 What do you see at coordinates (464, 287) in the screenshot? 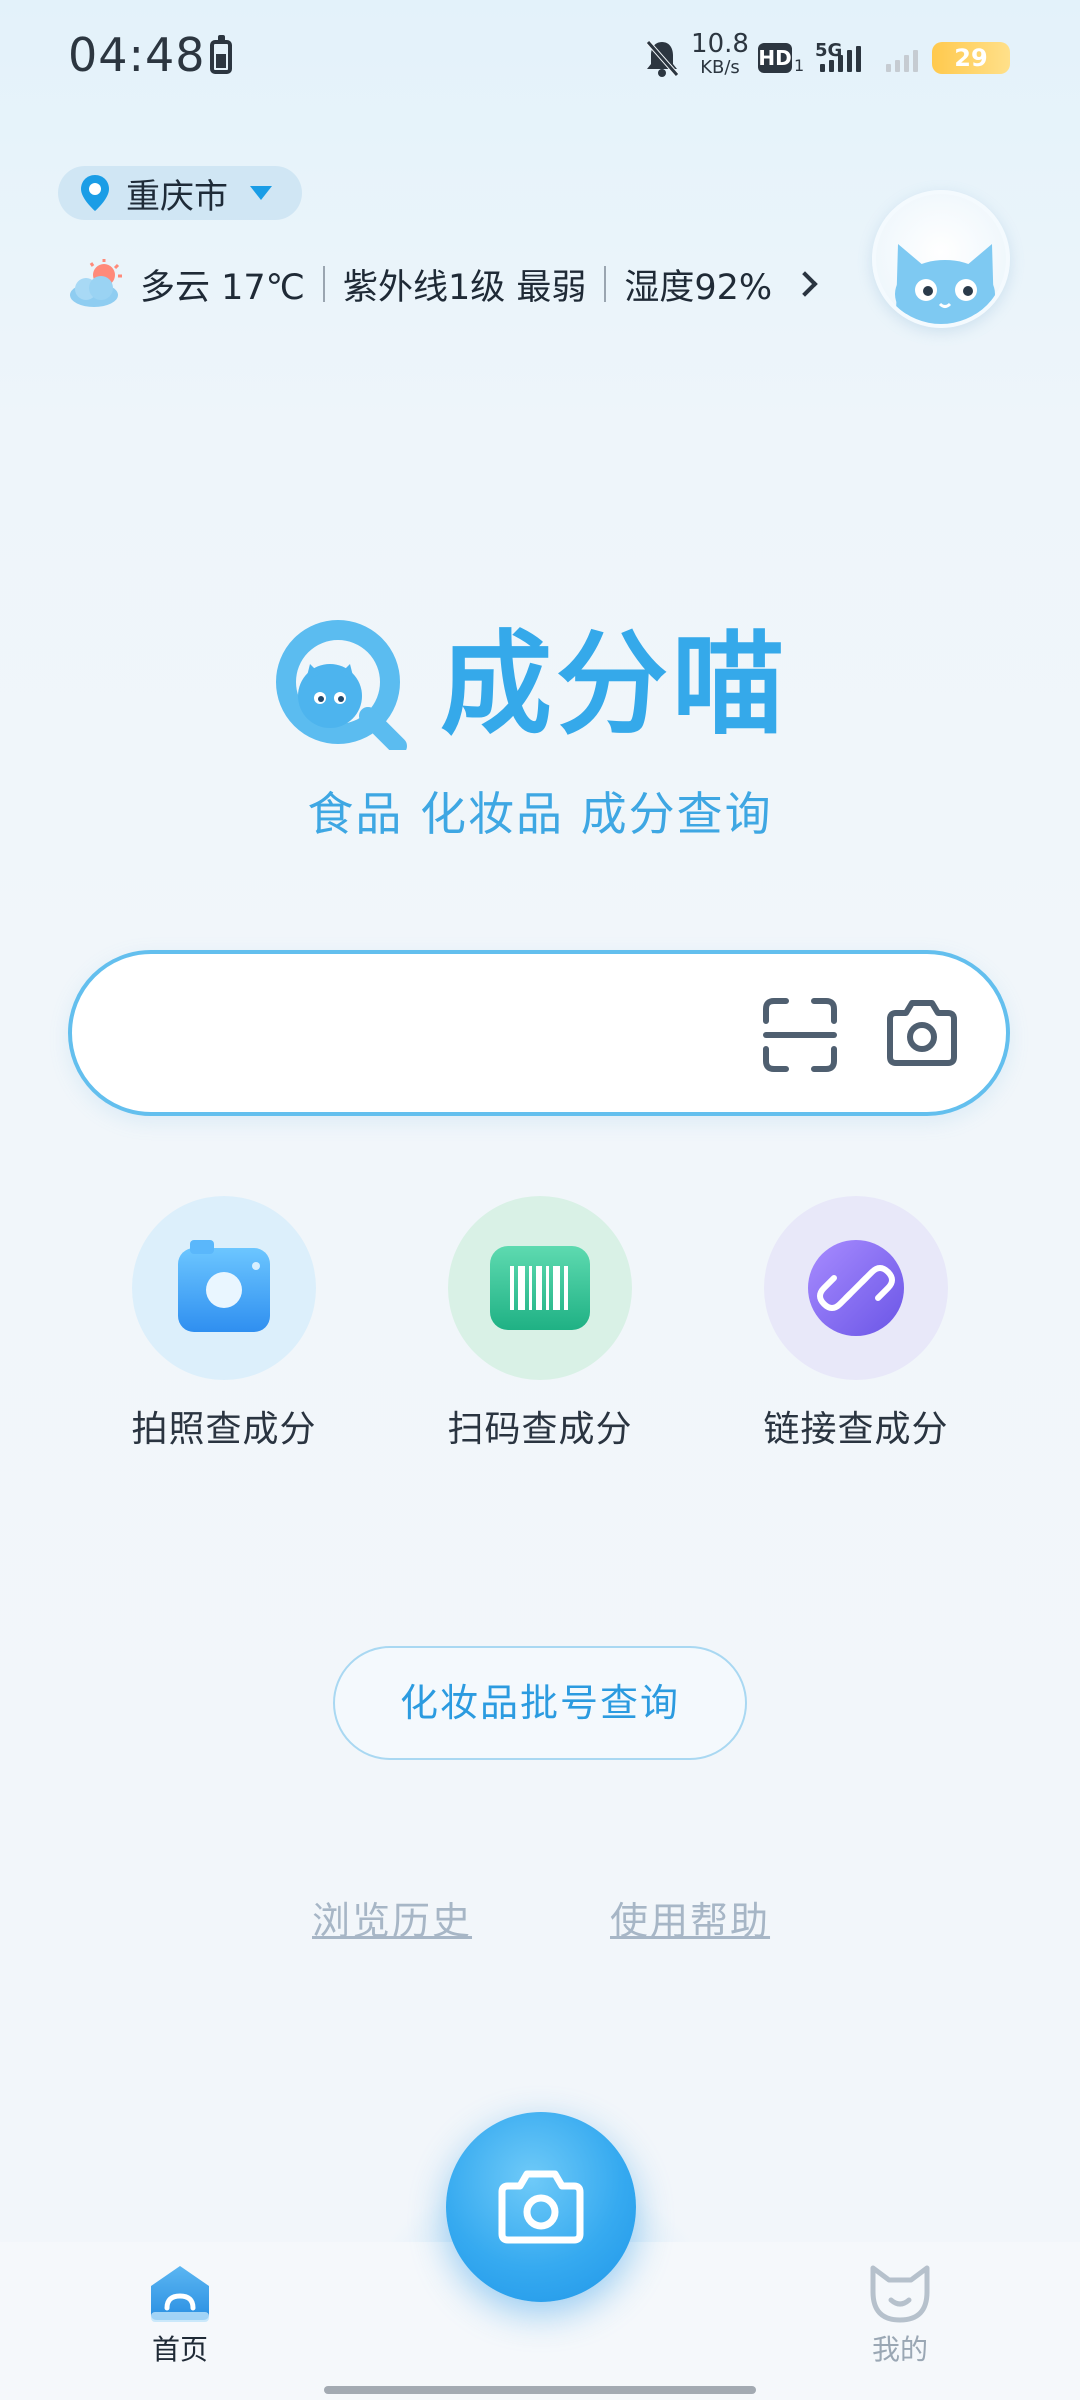
I see `weather-uv: 紫外线1级 最弱` at bounding box center [464, 287].